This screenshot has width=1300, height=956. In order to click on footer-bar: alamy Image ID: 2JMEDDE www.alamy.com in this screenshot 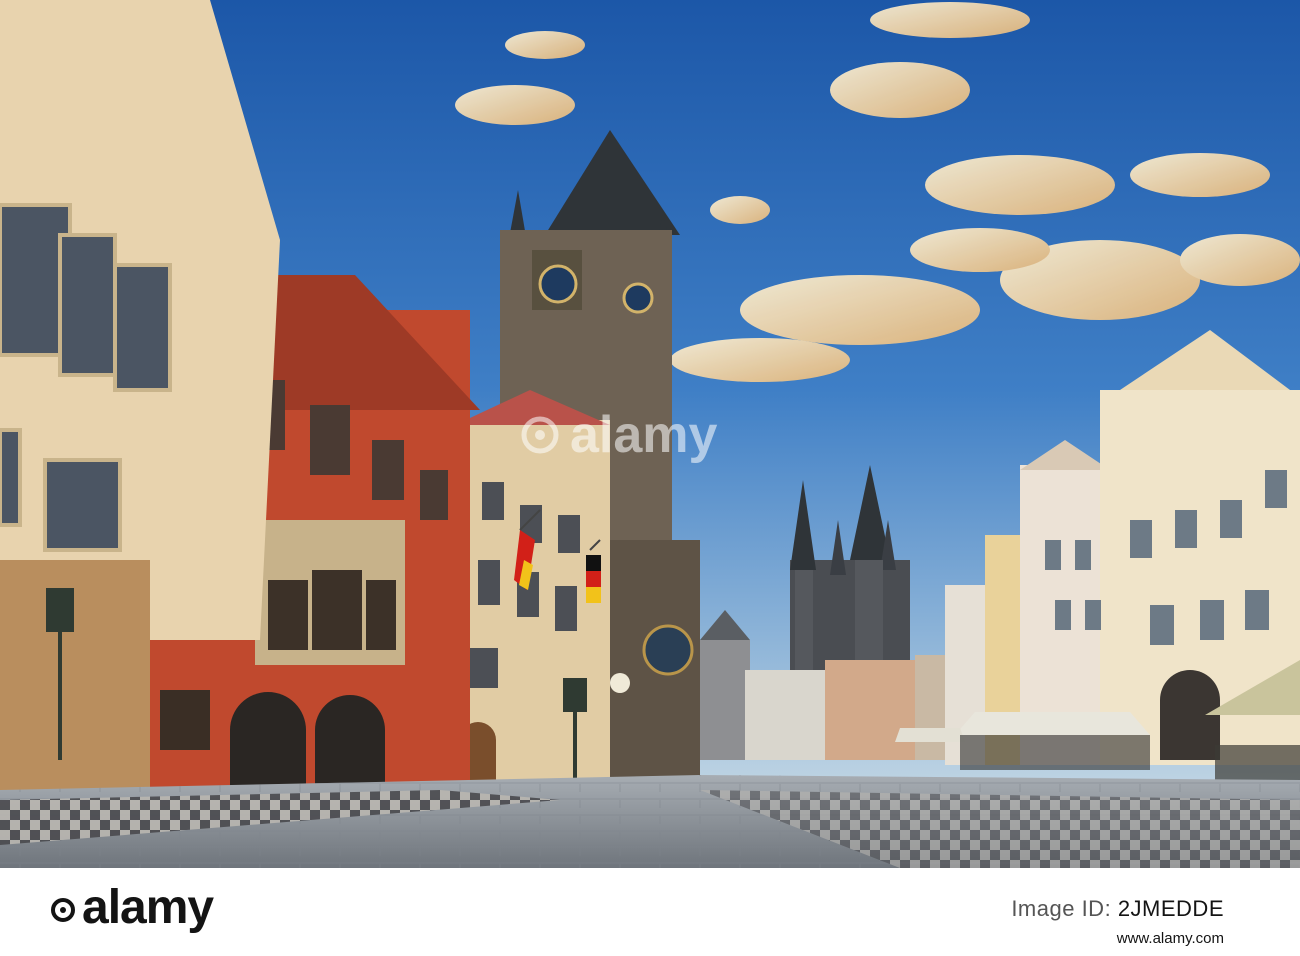, I will do `click(650, 912)`.